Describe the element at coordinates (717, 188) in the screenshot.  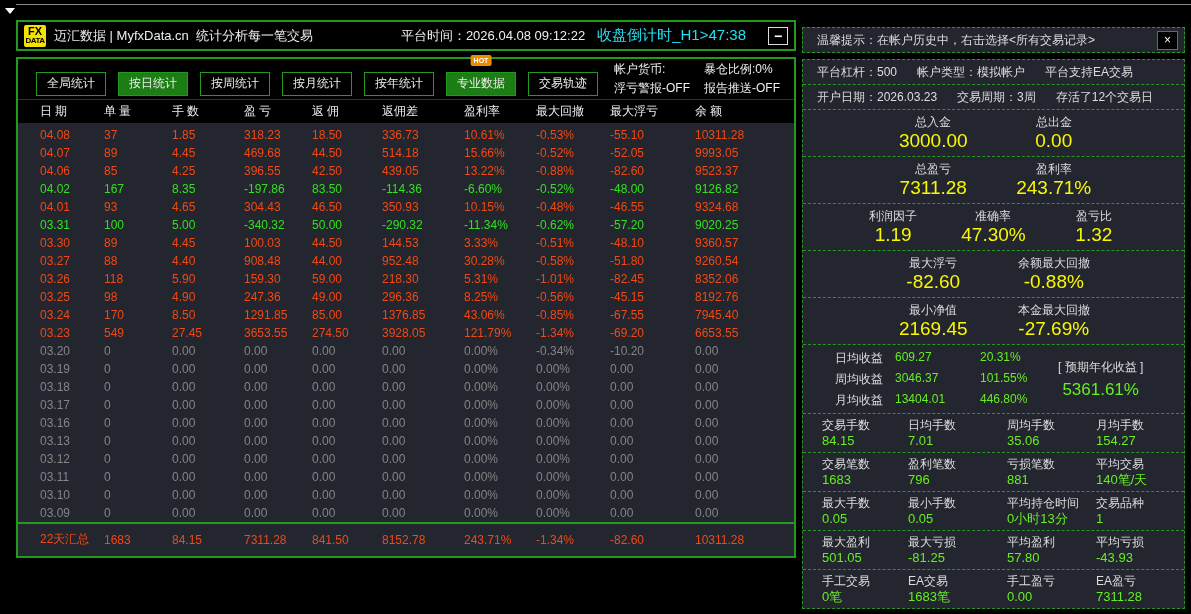
I see `table-cell-text: 9126.82` at that location.